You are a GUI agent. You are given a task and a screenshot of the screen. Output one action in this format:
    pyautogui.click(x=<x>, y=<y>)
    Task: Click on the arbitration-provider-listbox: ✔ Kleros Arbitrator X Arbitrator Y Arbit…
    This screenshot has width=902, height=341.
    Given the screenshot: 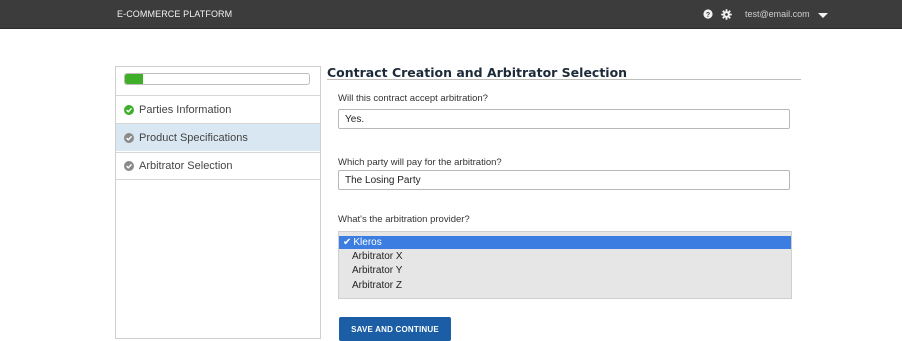 What is the action you would take?
    pyautogui.click(x=565, y=265)
    